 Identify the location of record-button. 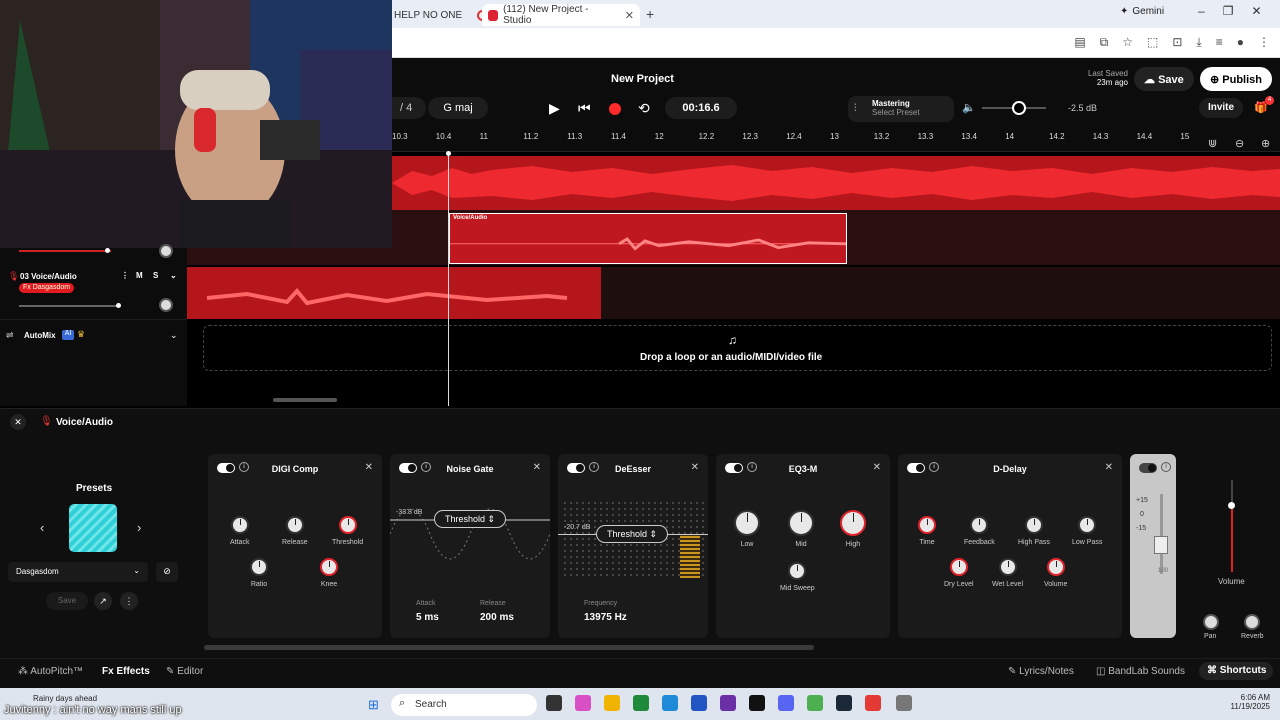
(615, 109).